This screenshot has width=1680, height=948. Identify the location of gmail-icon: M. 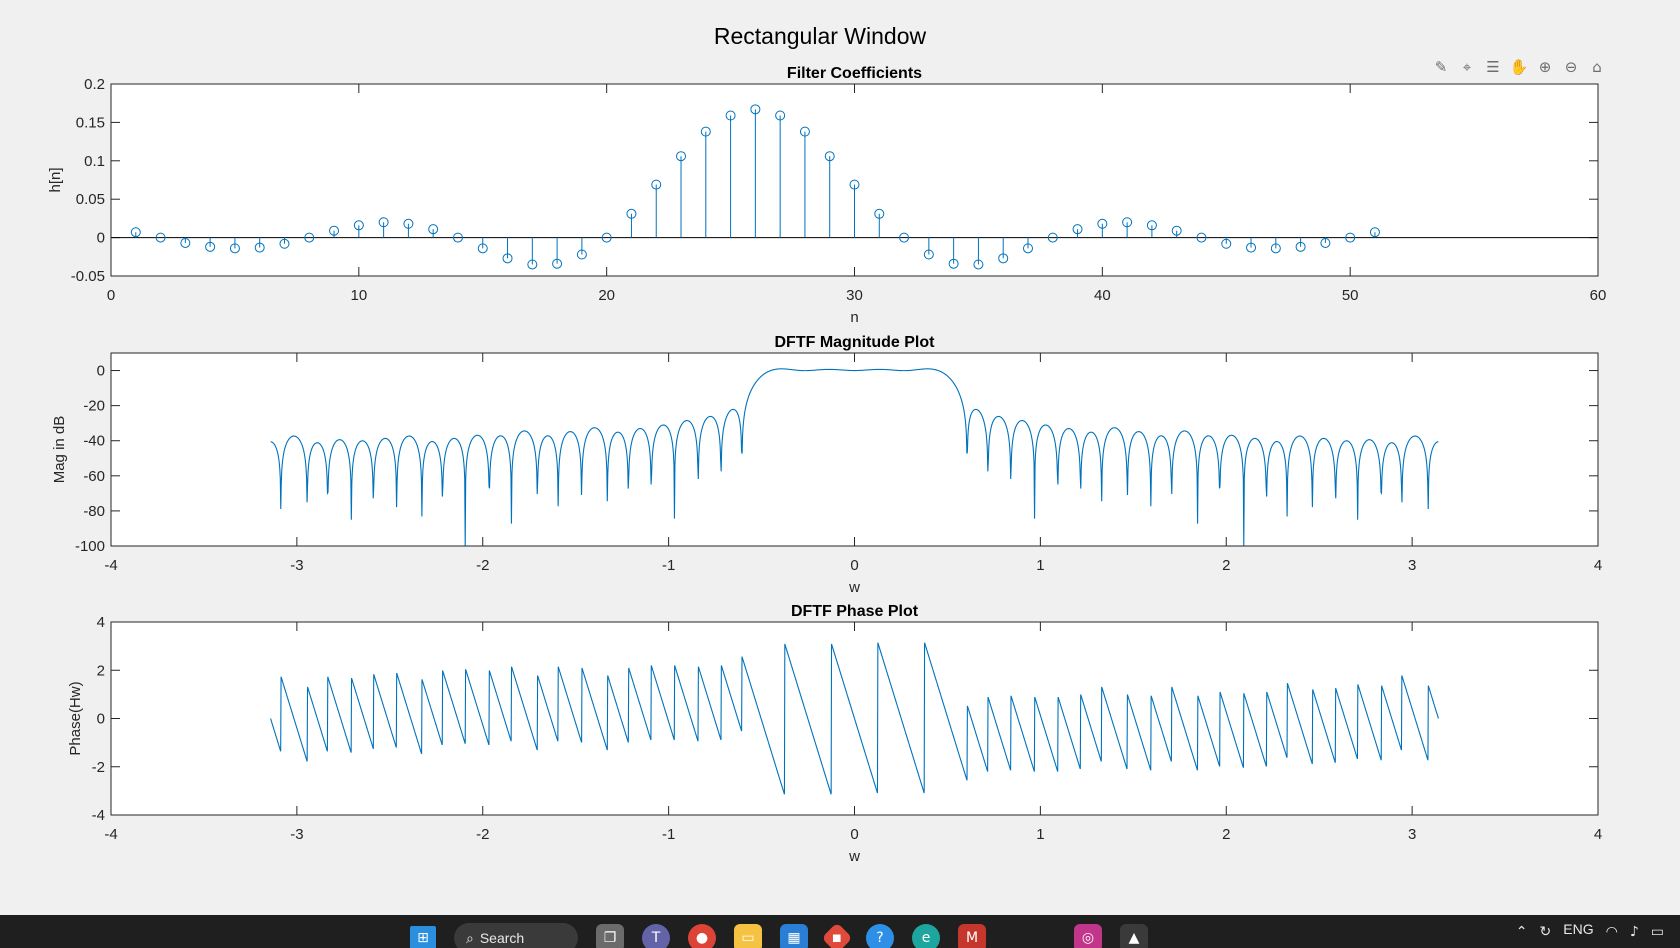
(972, 936).